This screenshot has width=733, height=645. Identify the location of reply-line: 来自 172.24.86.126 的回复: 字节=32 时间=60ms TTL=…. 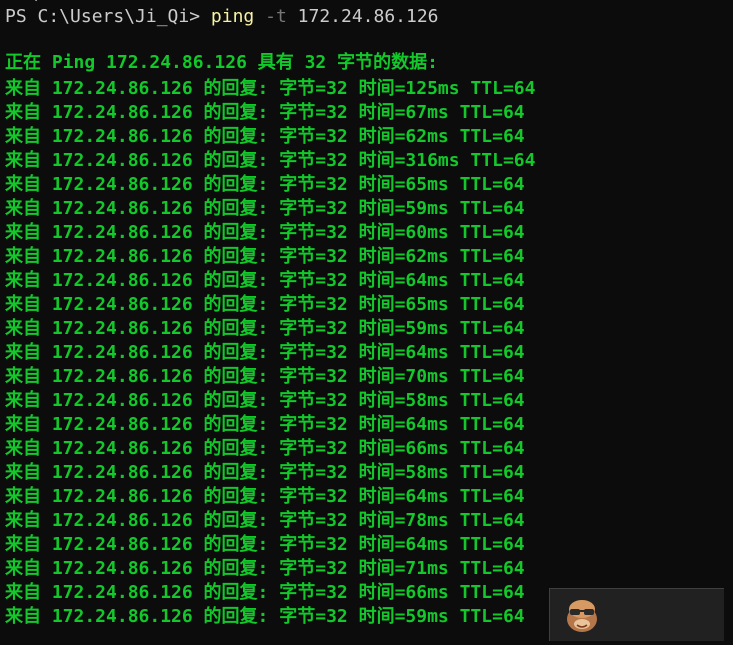
(265, 232).